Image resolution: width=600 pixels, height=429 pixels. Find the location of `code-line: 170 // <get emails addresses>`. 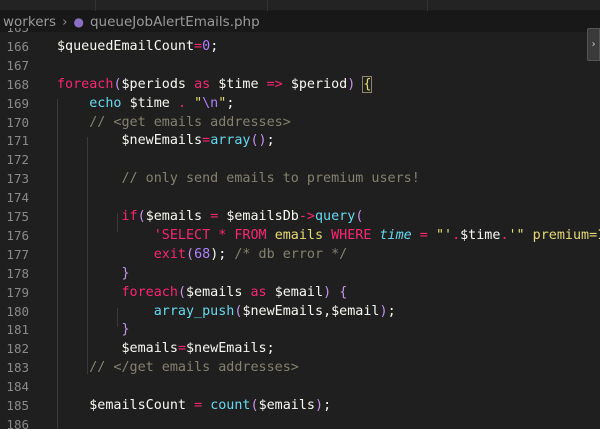

code-line: 170 // <get emails addresses> is located at coordinates (300, 122).